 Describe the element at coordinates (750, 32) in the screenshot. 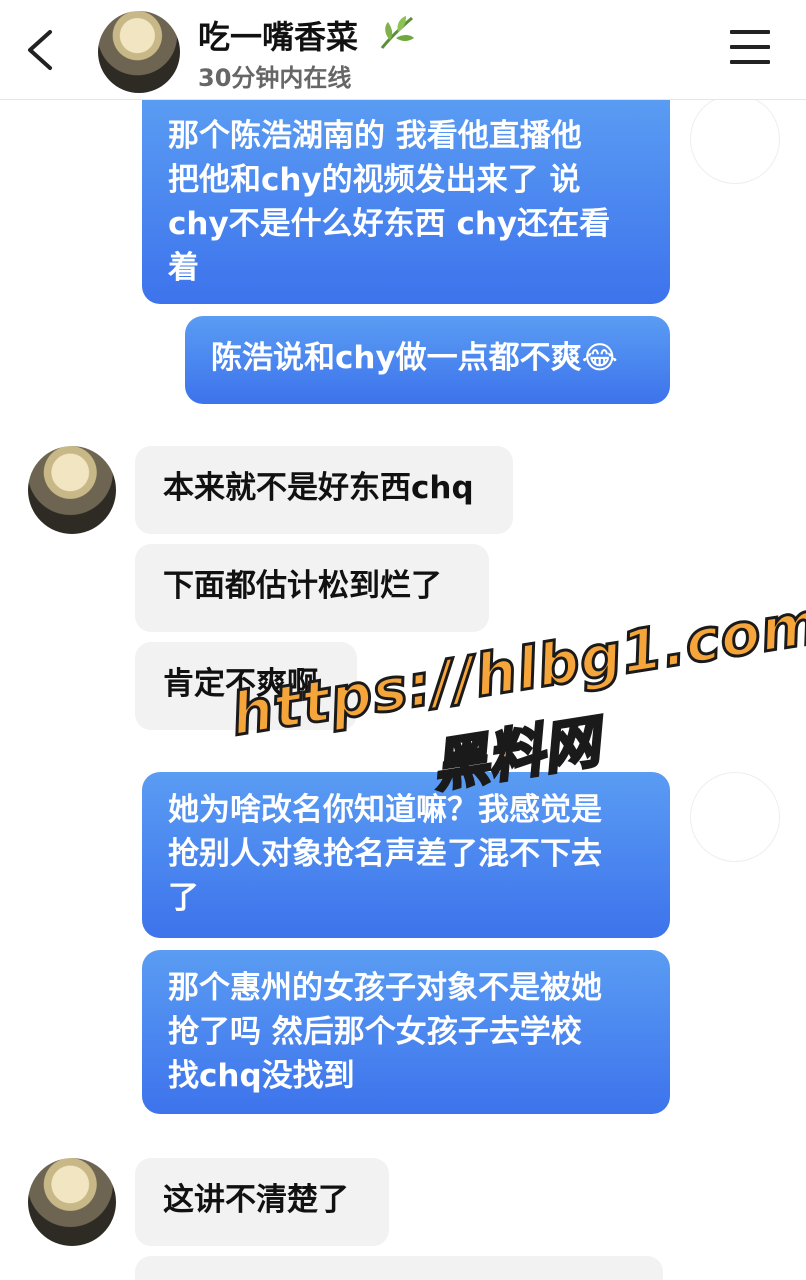

I see `hamburger-menu-icon` at that location.